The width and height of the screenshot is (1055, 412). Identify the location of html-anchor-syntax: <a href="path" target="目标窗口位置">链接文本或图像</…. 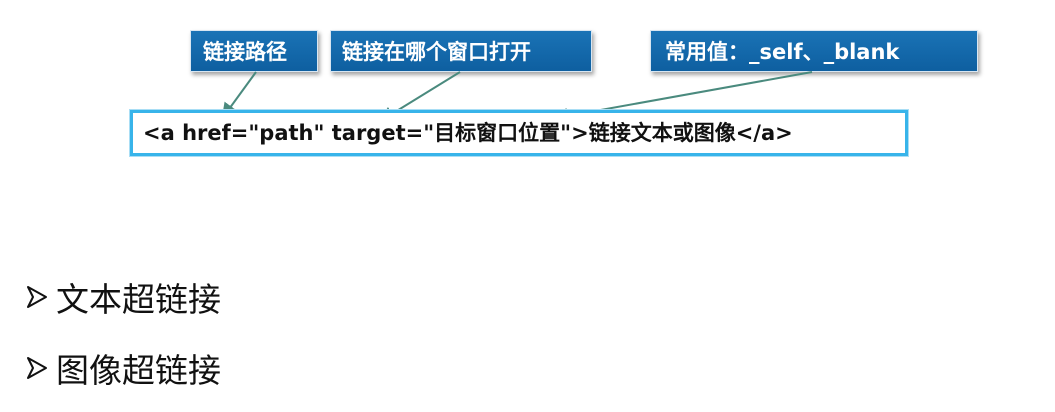
(519, 133).